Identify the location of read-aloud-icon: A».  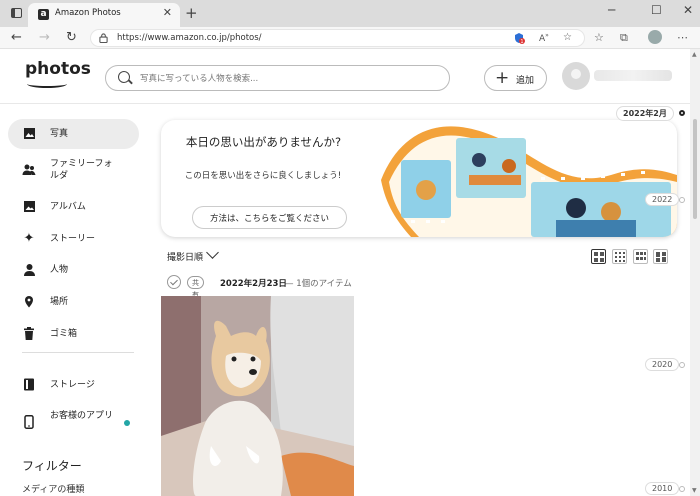
(544, 38).